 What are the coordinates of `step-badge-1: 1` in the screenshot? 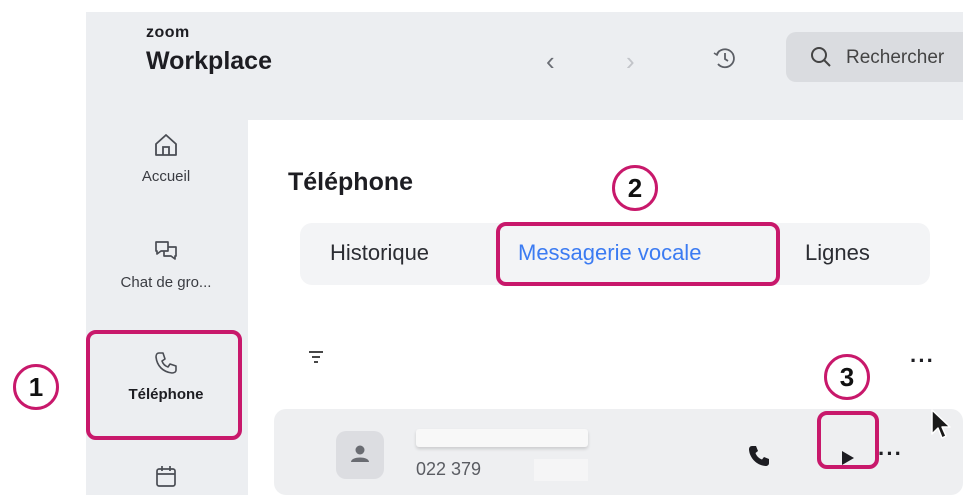 It's located at (36, 387).